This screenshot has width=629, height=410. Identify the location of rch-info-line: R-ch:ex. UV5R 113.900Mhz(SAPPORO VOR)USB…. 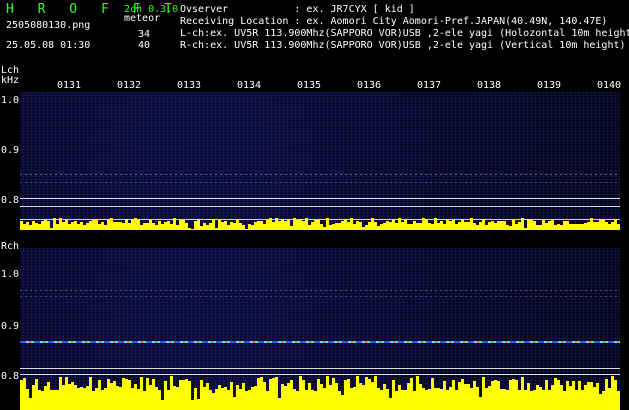
(403, 45).